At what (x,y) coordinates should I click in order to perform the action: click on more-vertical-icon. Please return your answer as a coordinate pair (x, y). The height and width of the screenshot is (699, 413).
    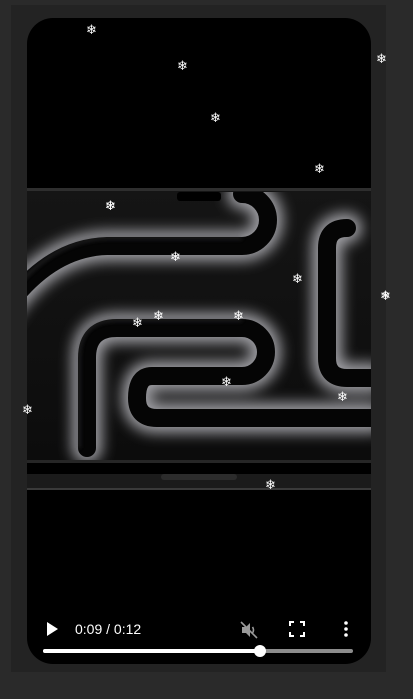
    Looking at the image, I should click on (346, 629).